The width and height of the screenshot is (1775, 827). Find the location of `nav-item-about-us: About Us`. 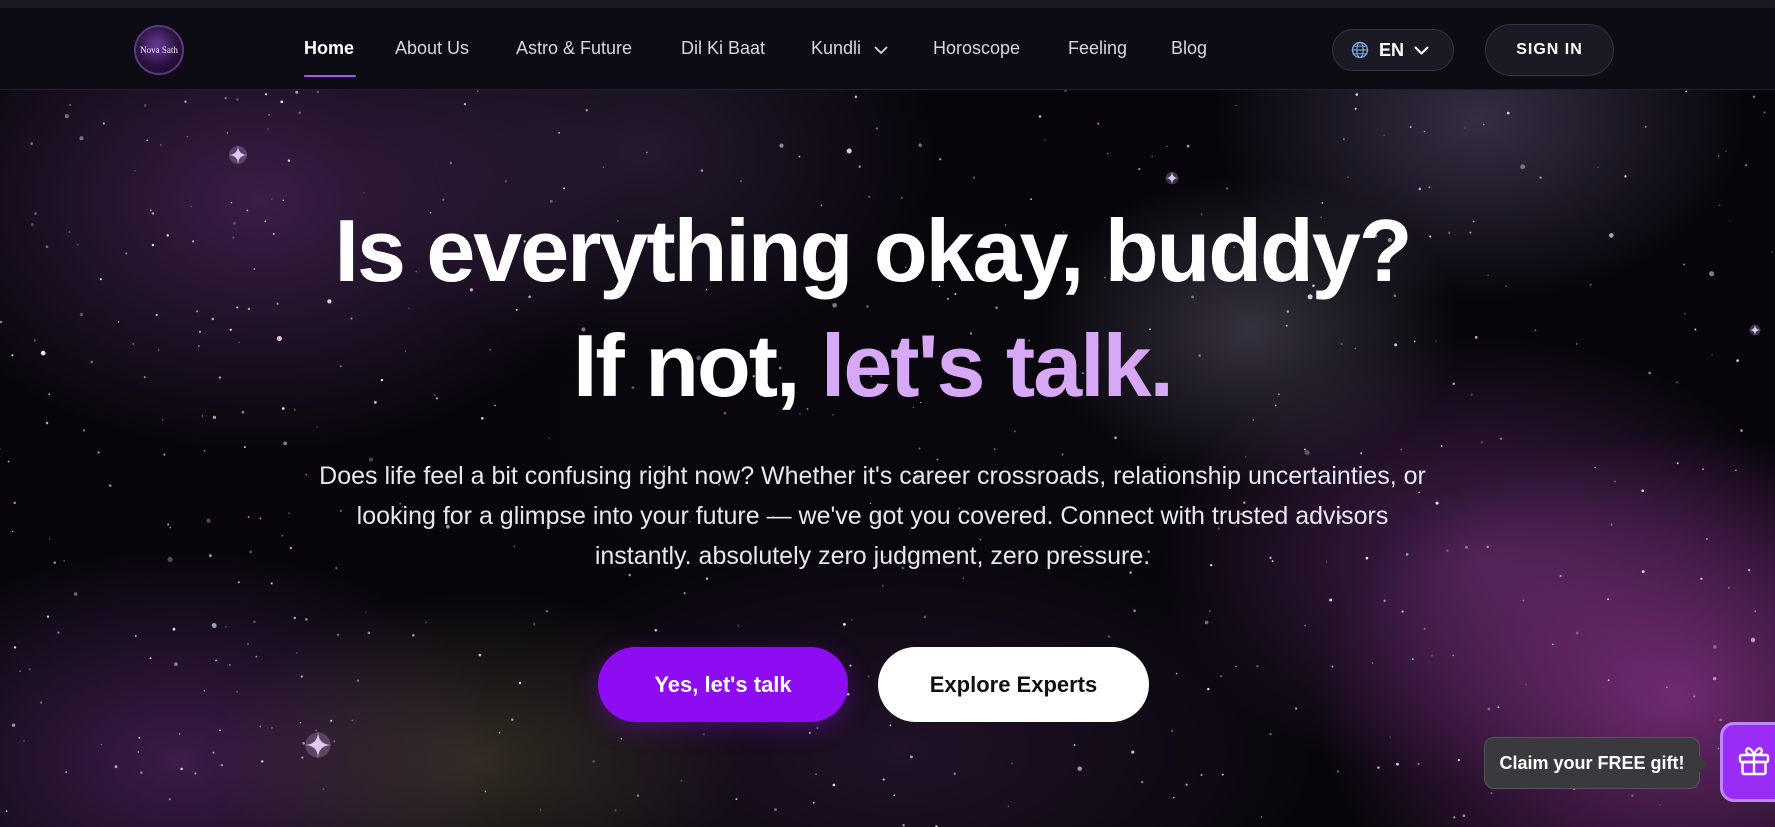

nav-item-about-us: About Us is located at coordinates (432, 48).